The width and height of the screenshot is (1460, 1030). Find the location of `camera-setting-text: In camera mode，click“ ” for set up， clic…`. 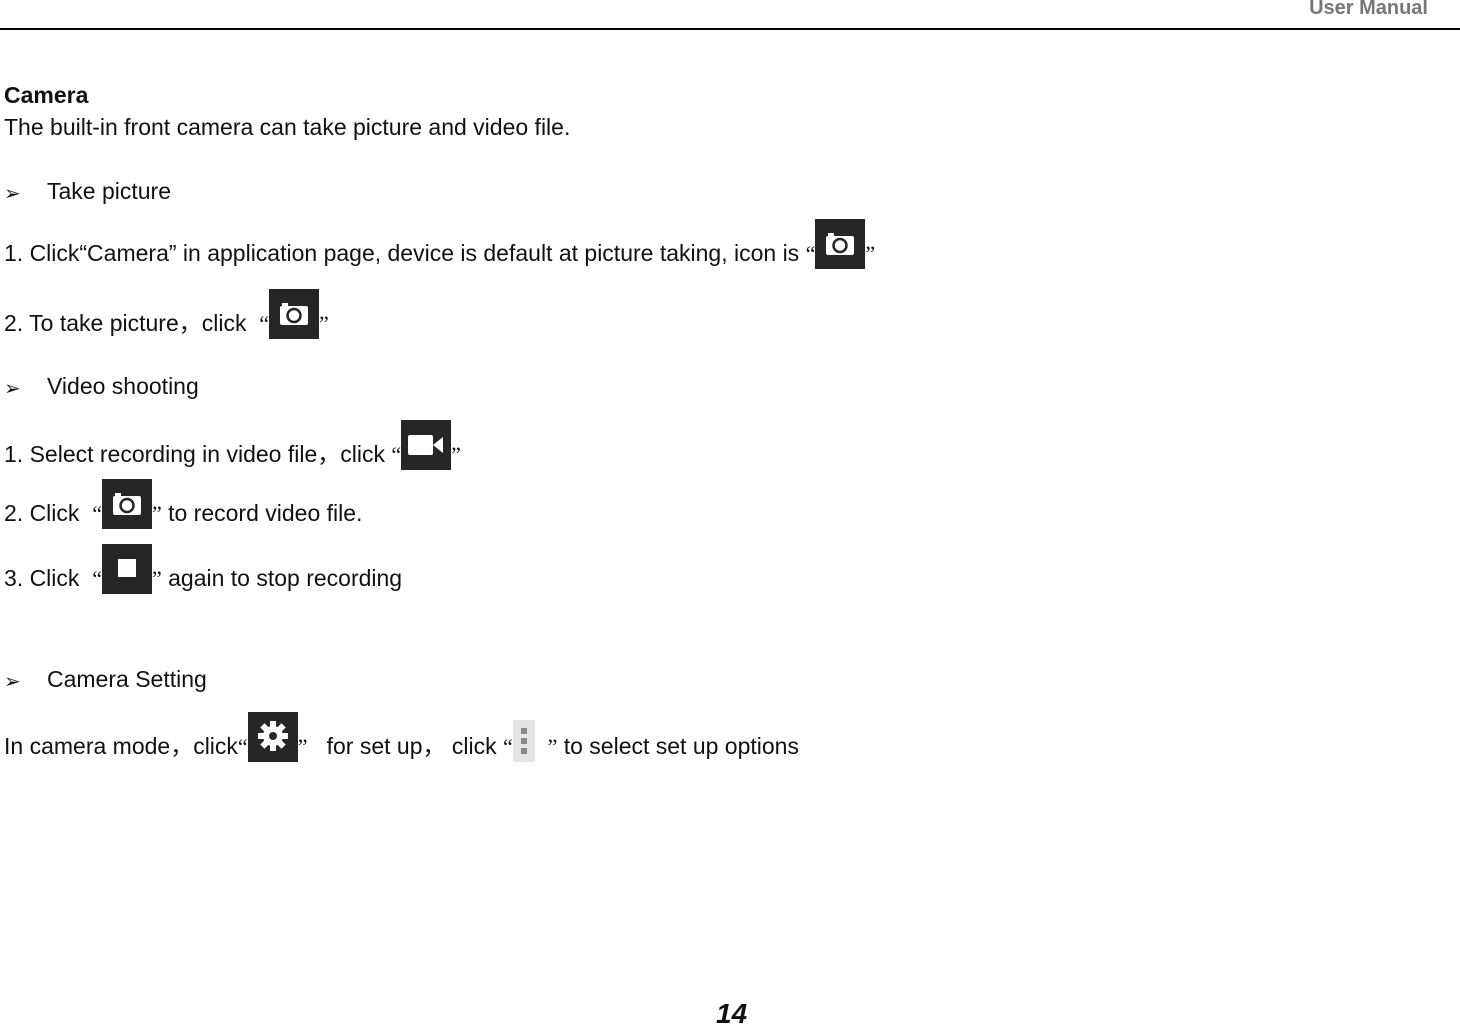

camera-setting-text: In camera mode，click“ ” for set up， clic… is located at coordinates (401, 737).